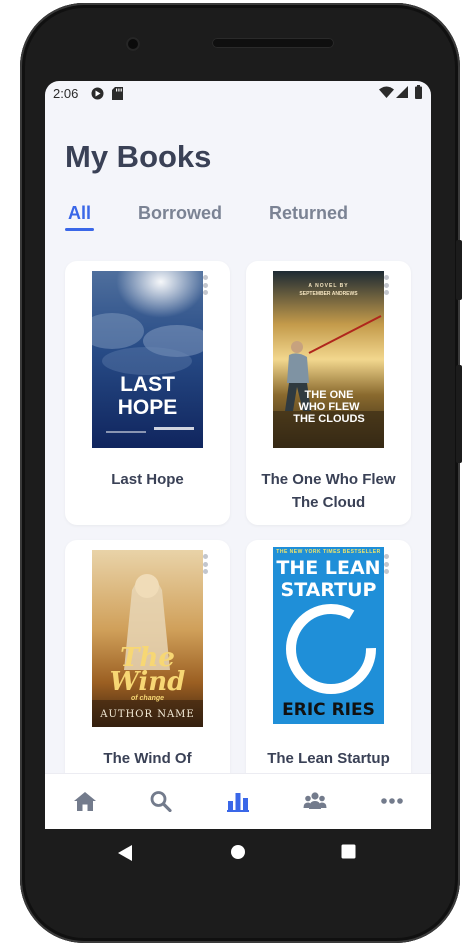 The width and height of the screenshot is (472, 947). What do you see at coordinates (97, 93) in the screenshot?
I see `play-protect-icon` at bounding box center [97, 93].